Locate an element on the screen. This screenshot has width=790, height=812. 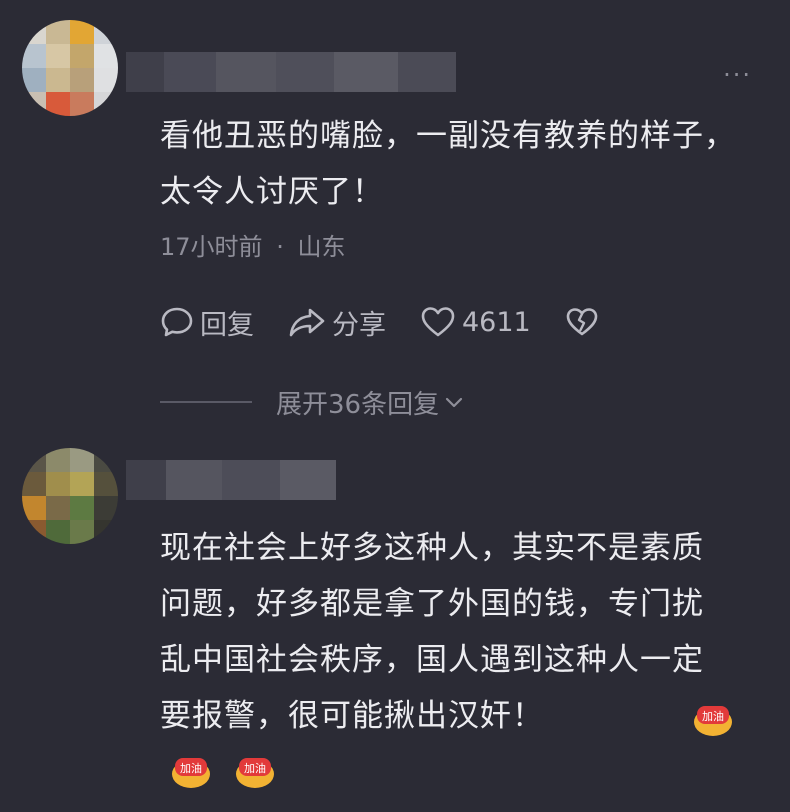
like-count: 4611 is located at coordinates (496, 322).